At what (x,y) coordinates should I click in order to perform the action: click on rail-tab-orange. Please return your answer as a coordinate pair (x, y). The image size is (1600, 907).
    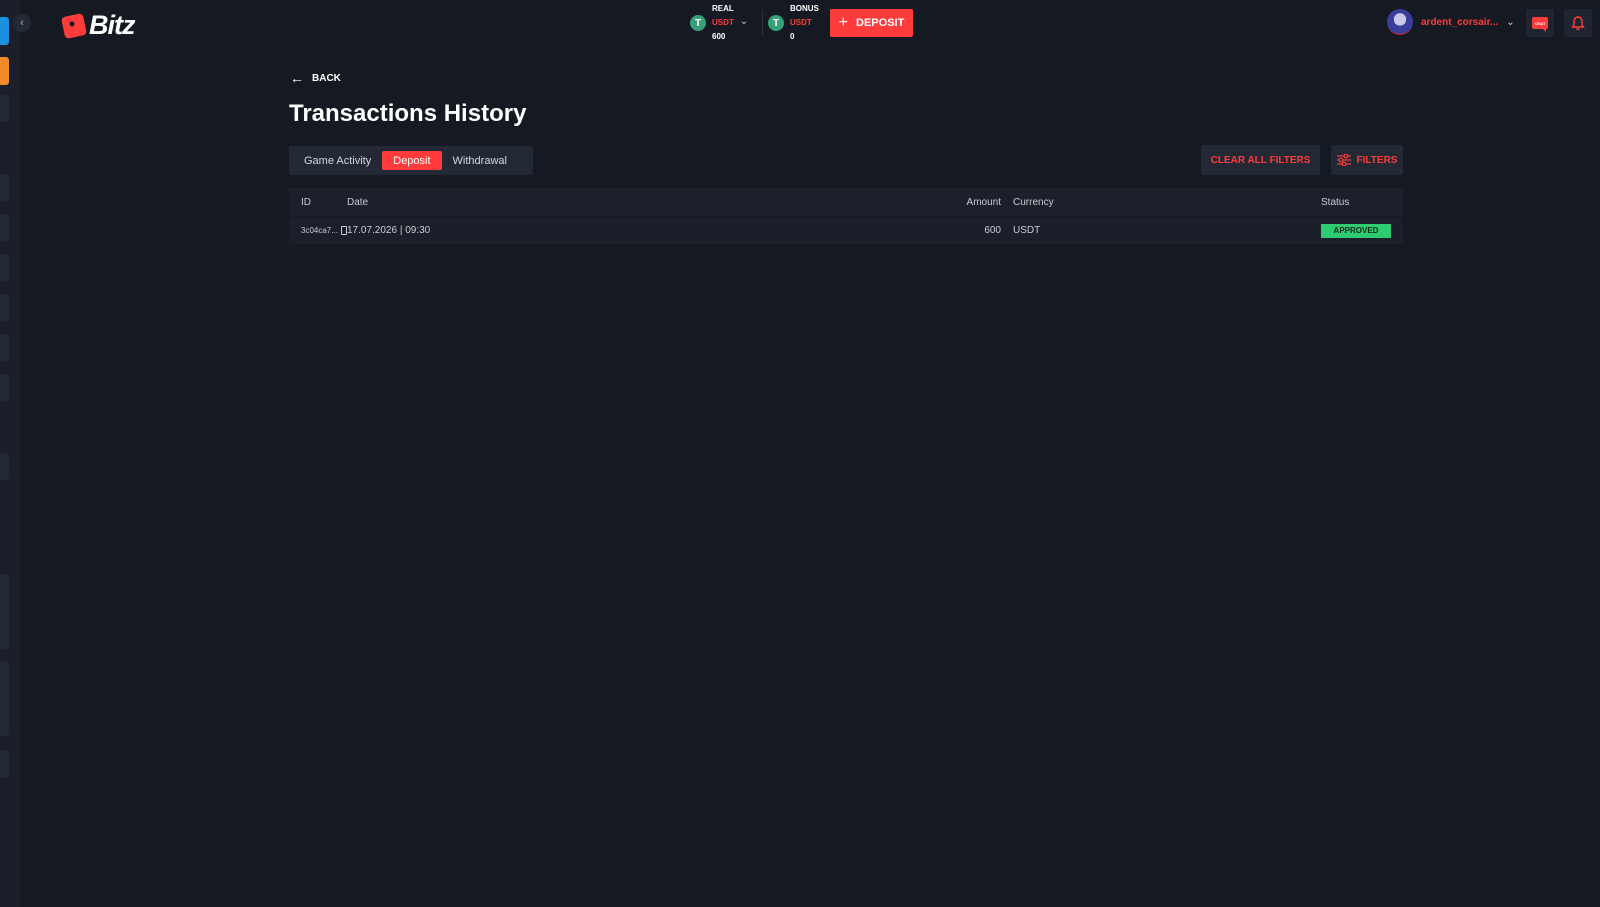
    Looking at the image, I should click on (4, 71).